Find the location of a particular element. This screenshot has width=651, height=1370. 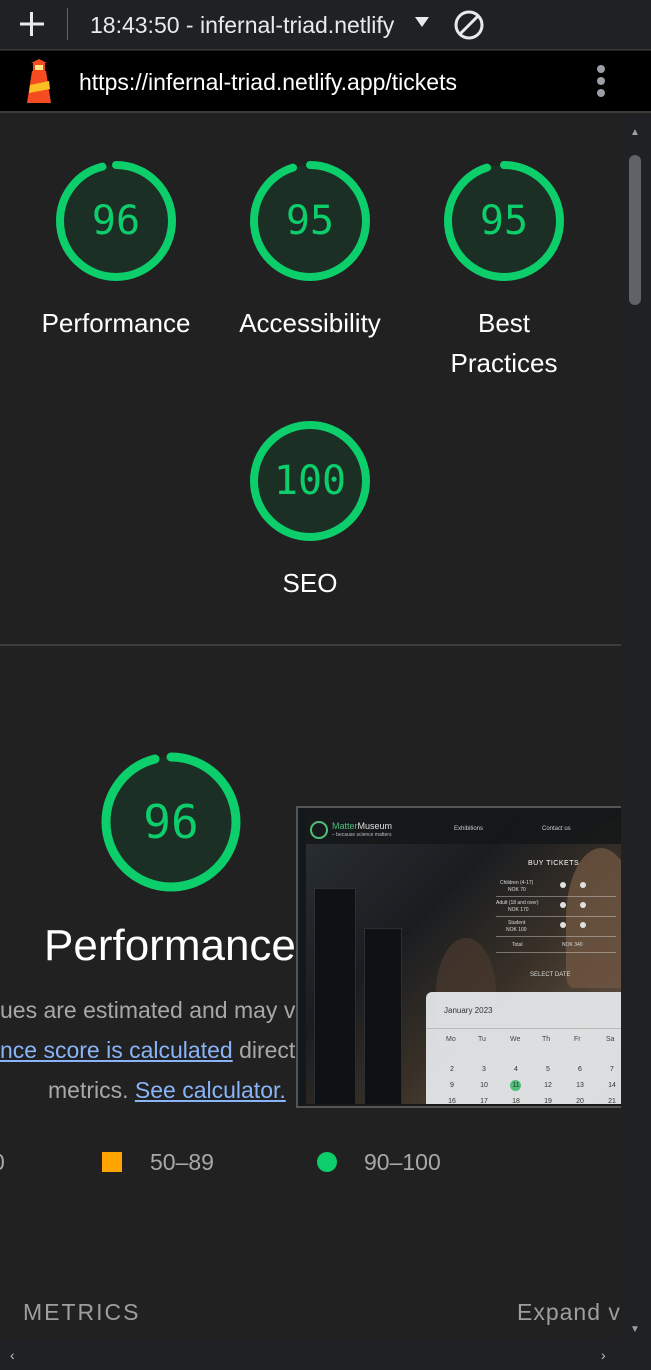

calendar-dow: Tu is located at coordinates (482, 1039).